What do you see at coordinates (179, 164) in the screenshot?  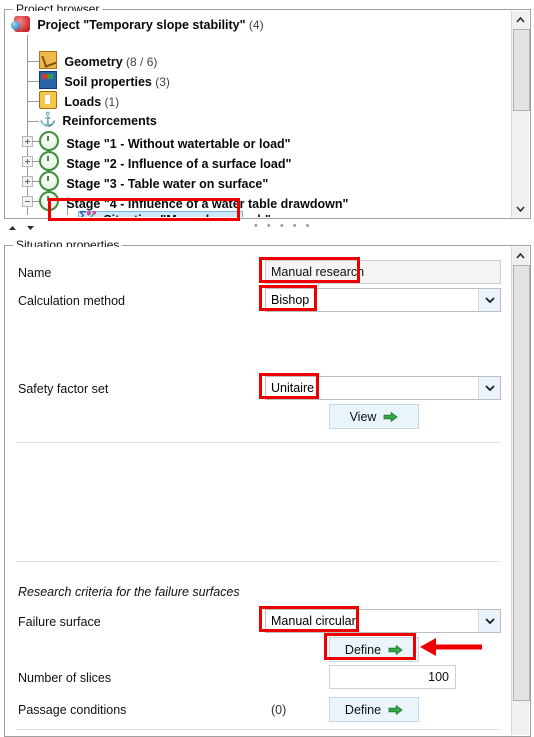 I see `tree-item-label: Stage "2 - Influence of a surface load"` at bounding box center [179, 164].